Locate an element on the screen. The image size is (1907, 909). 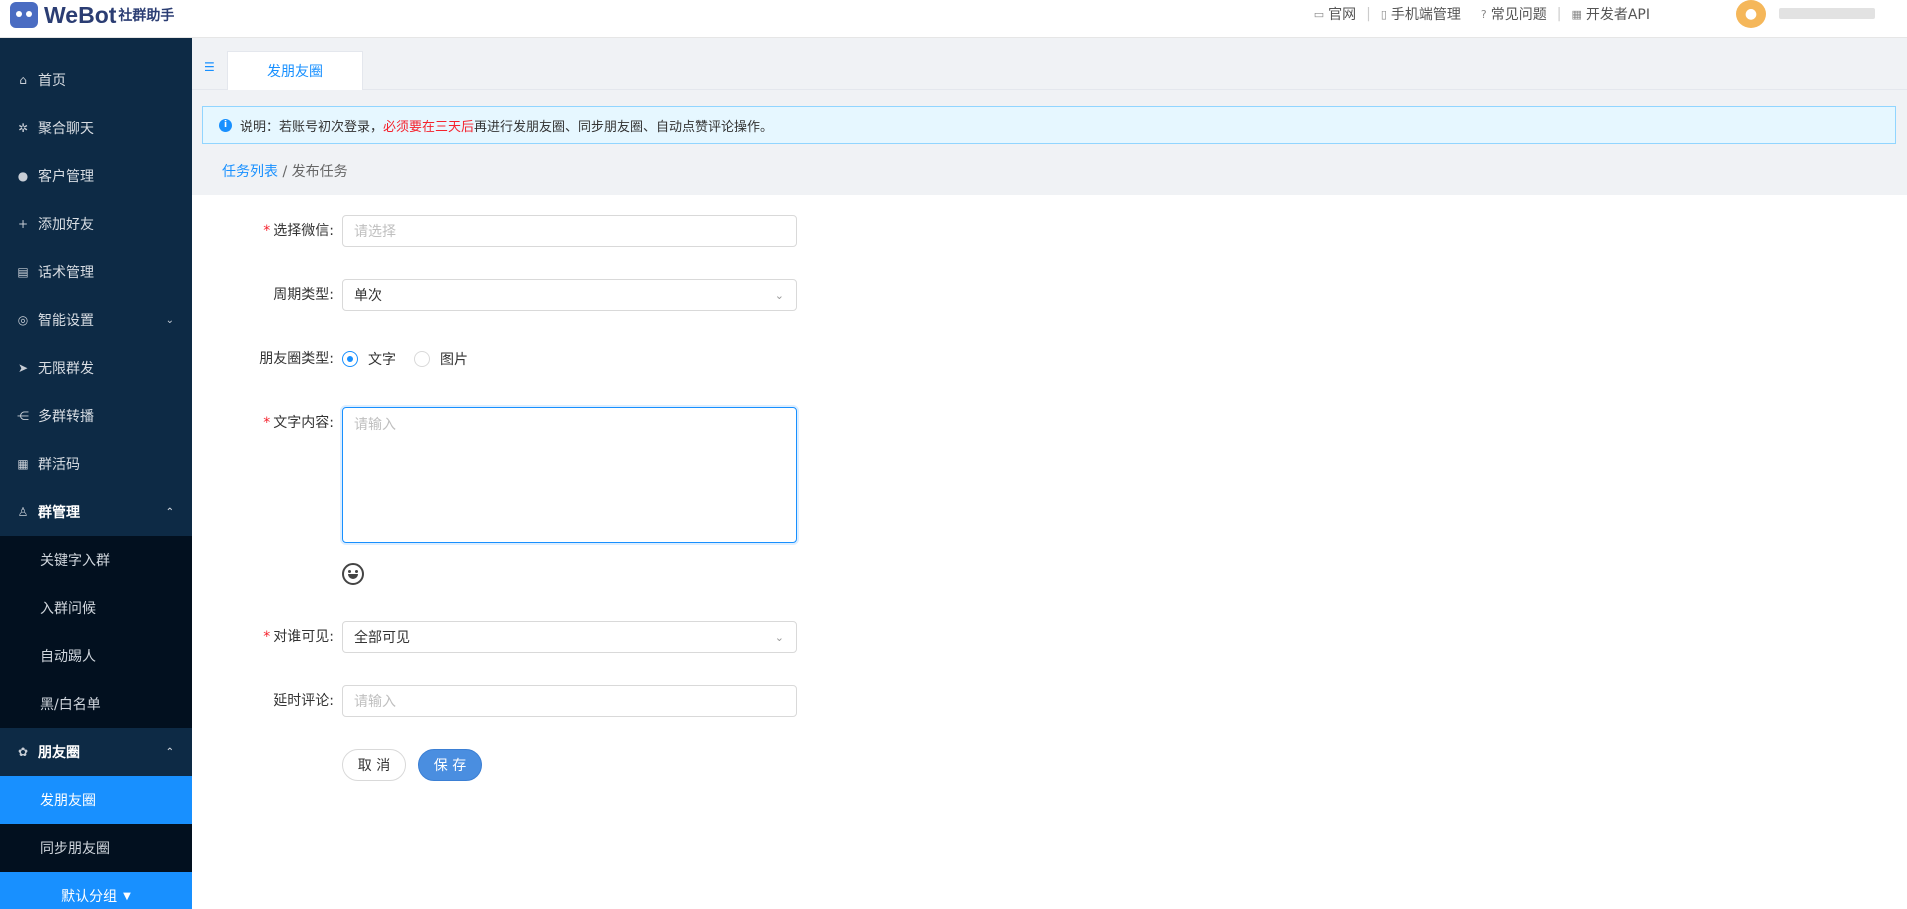
brand-subtitle: 社群助手 is located at coordinates (146, 16).